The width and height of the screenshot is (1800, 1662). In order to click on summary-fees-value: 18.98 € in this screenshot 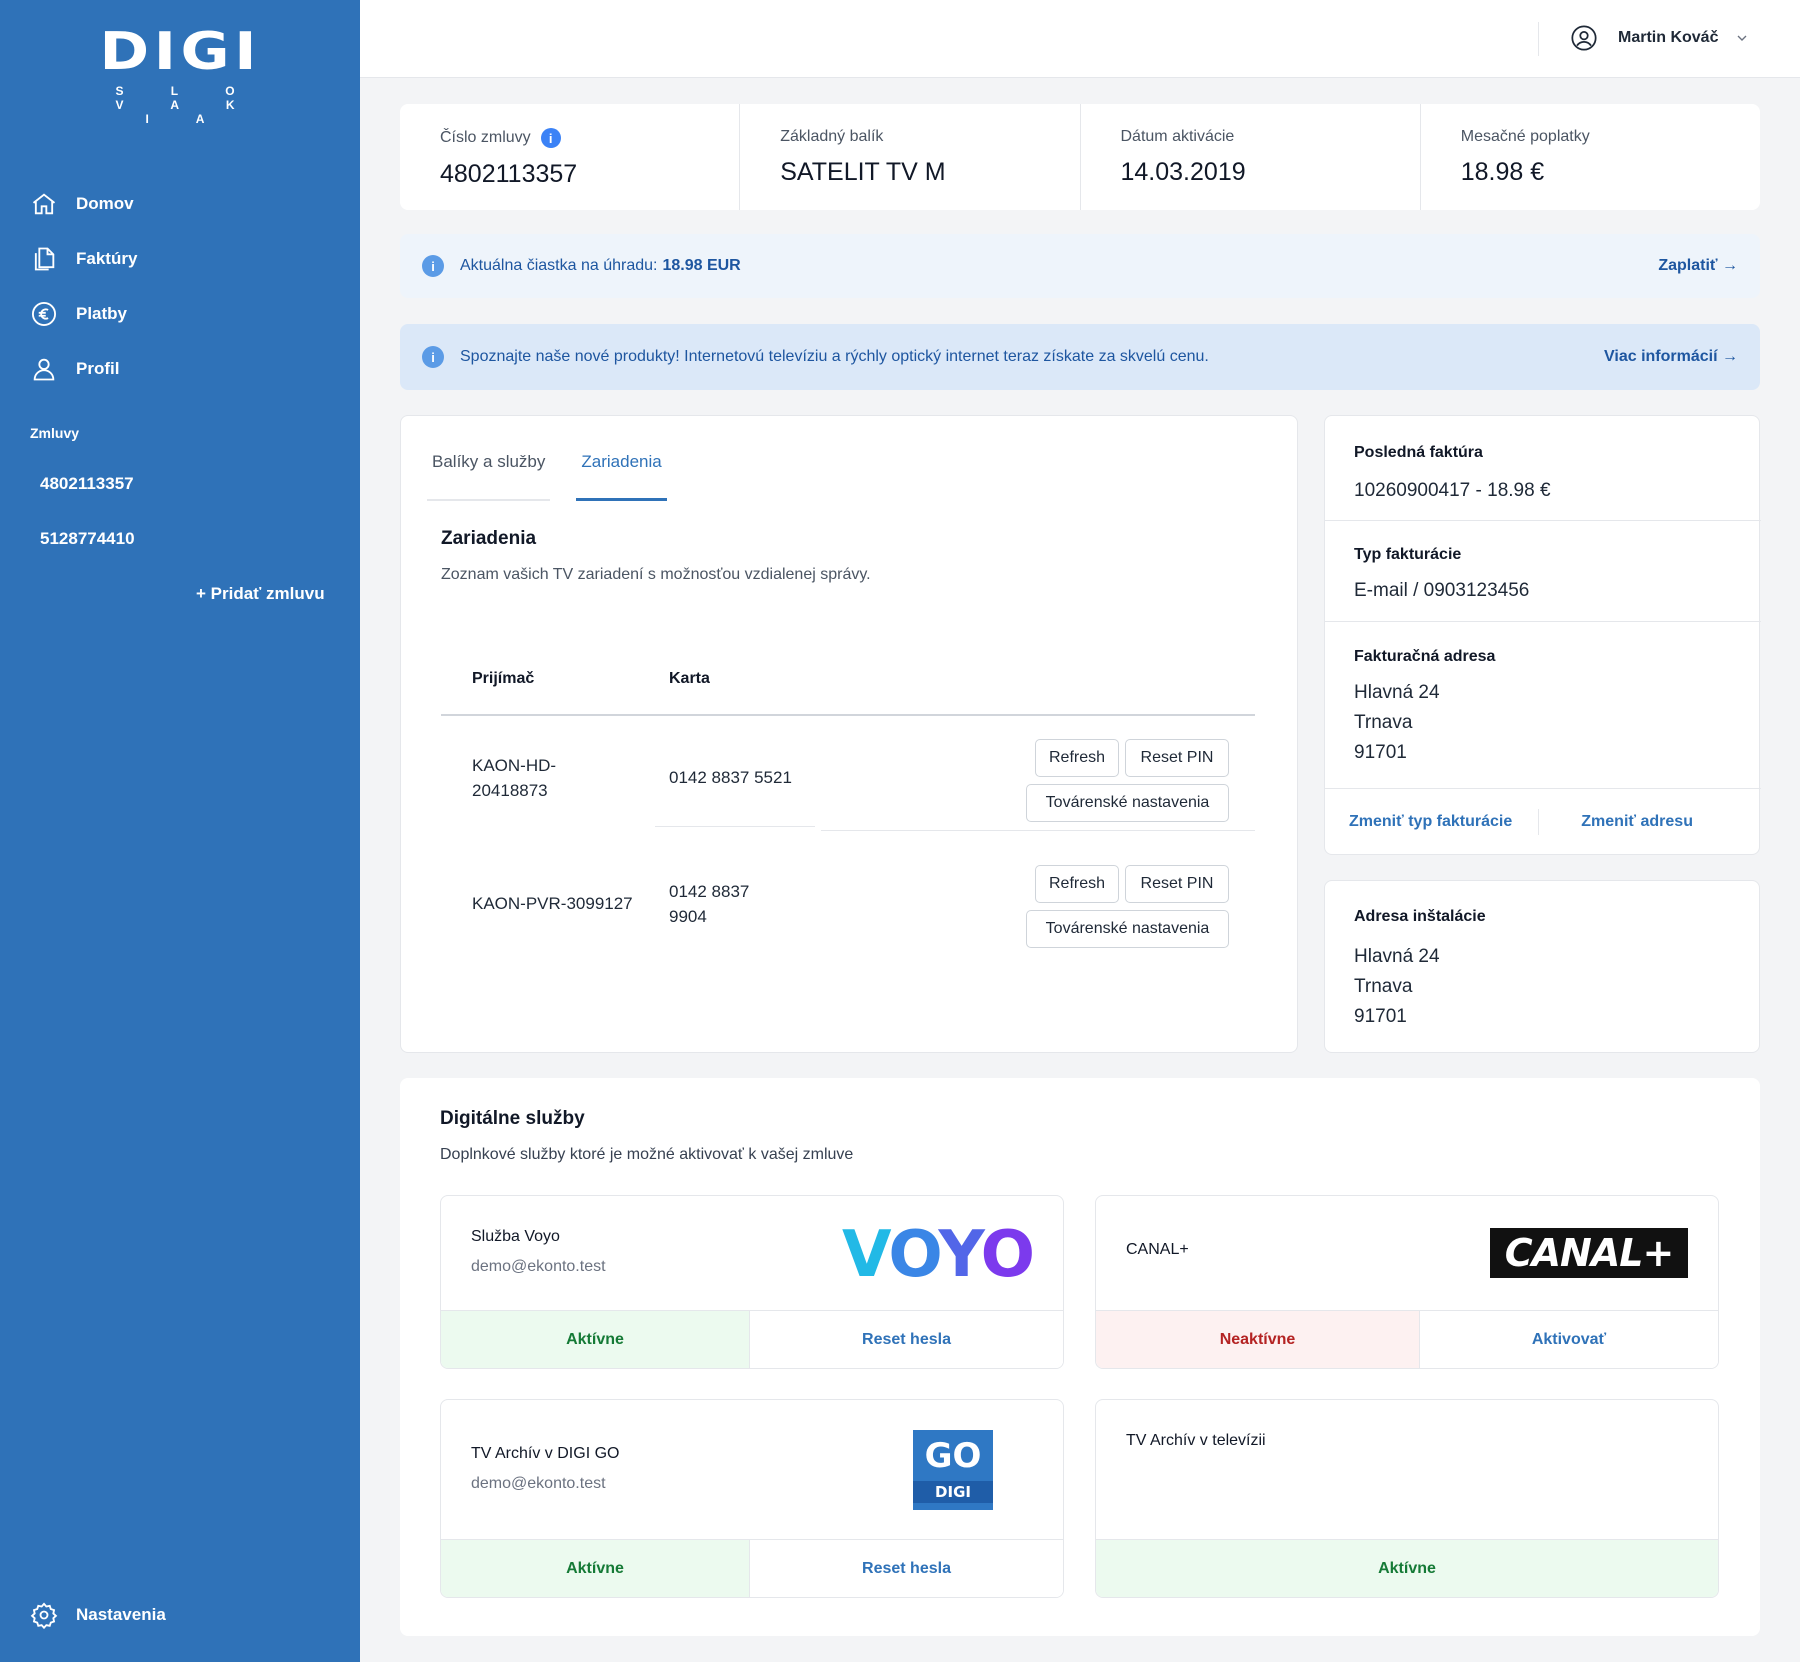, I will do `click(1502, 172)`.